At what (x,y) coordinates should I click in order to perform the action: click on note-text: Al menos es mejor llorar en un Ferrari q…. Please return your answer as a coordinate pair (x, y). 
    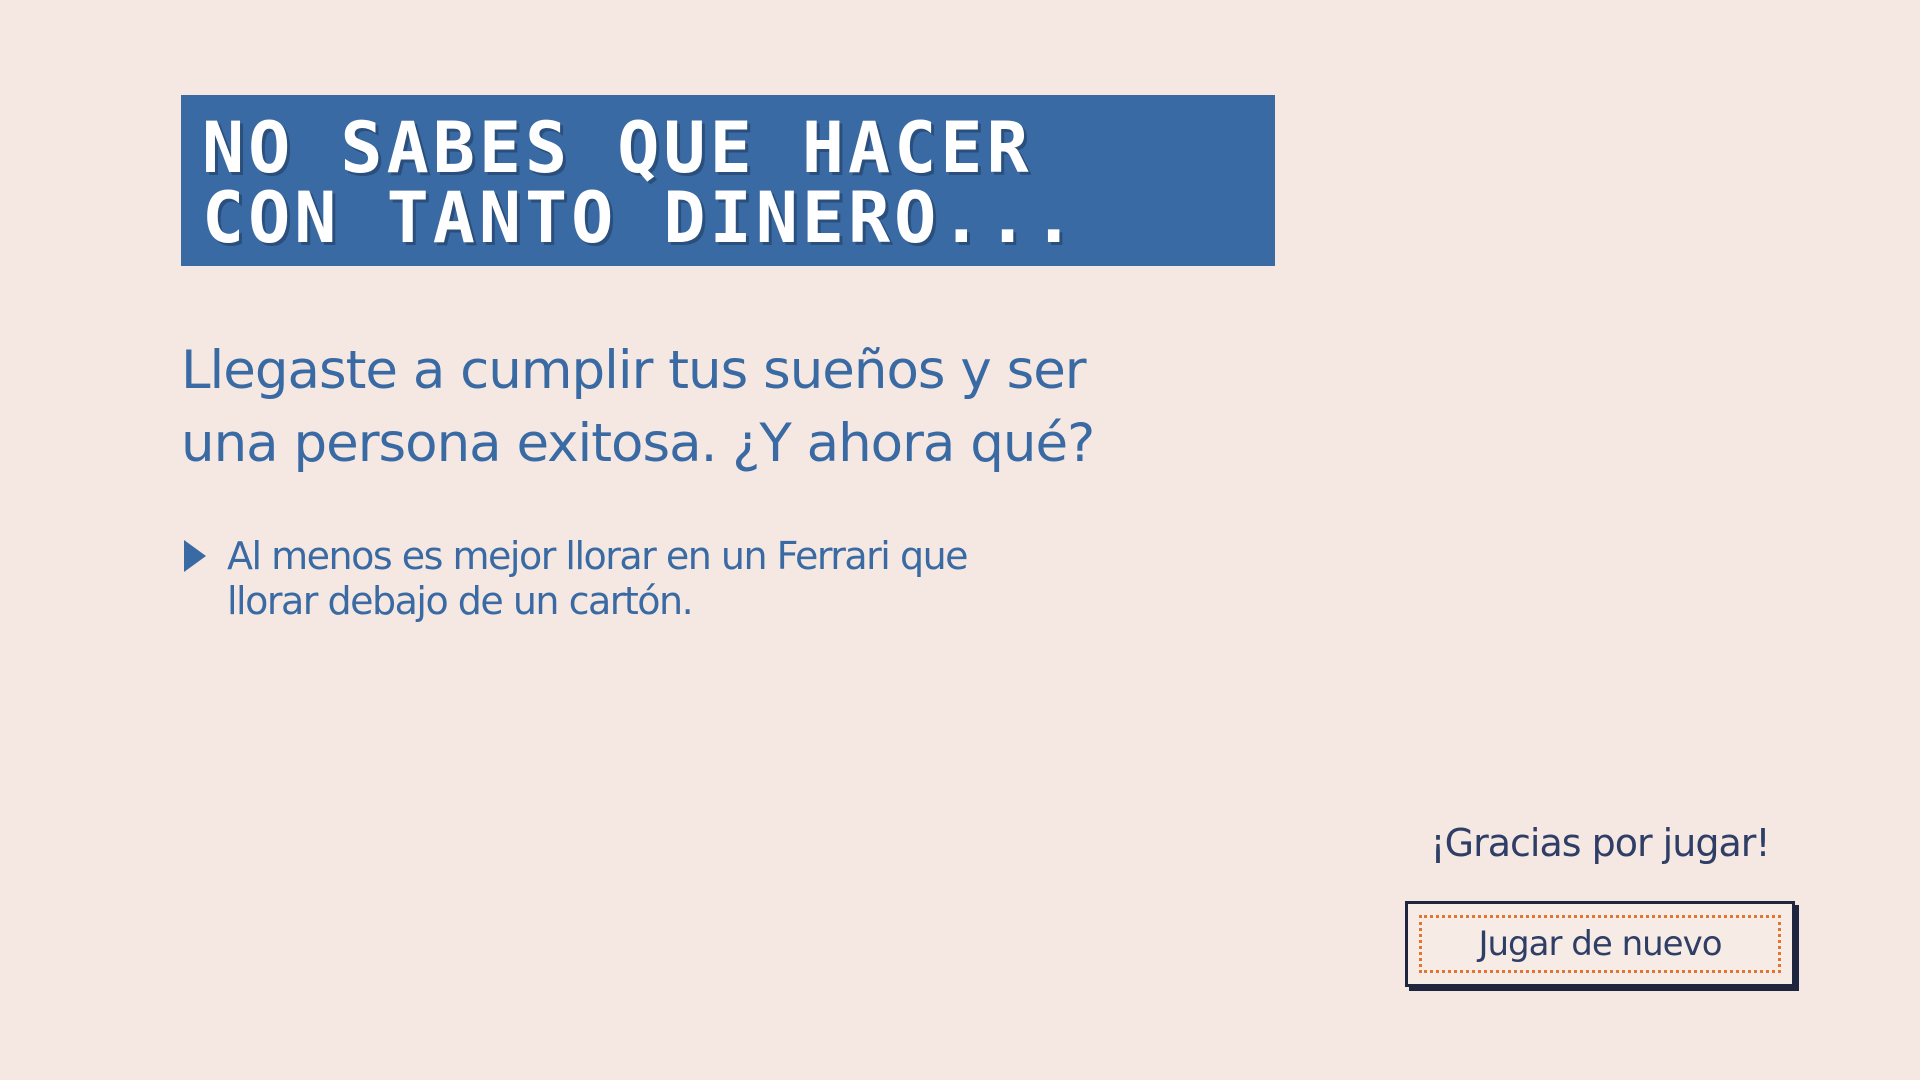
    Looking at the image, I should click on (657, 579).